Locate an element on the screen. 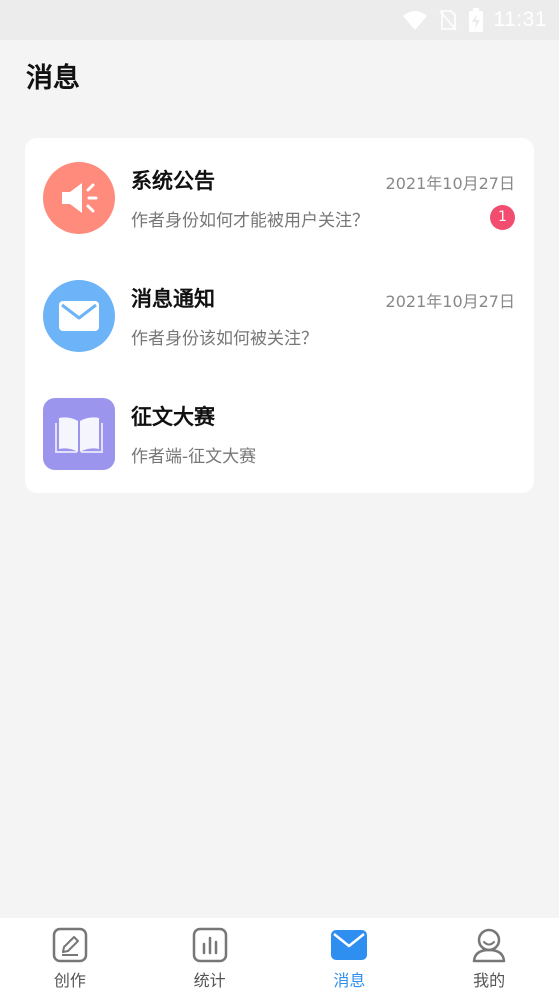 The height and width of the screenshot is (995, 559). message-preview: 作者身份如何才能被用户关注？ is located at coordinates (250, 221).